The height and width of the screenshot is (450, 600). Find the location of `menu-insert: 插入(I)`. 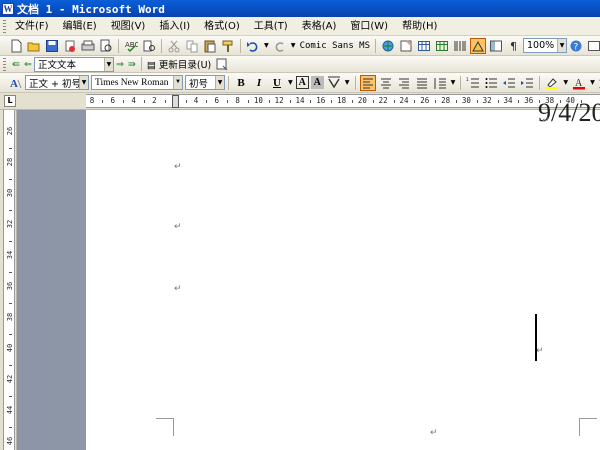

menu-insert: 插入(I) is located at coordinates (174, 26).